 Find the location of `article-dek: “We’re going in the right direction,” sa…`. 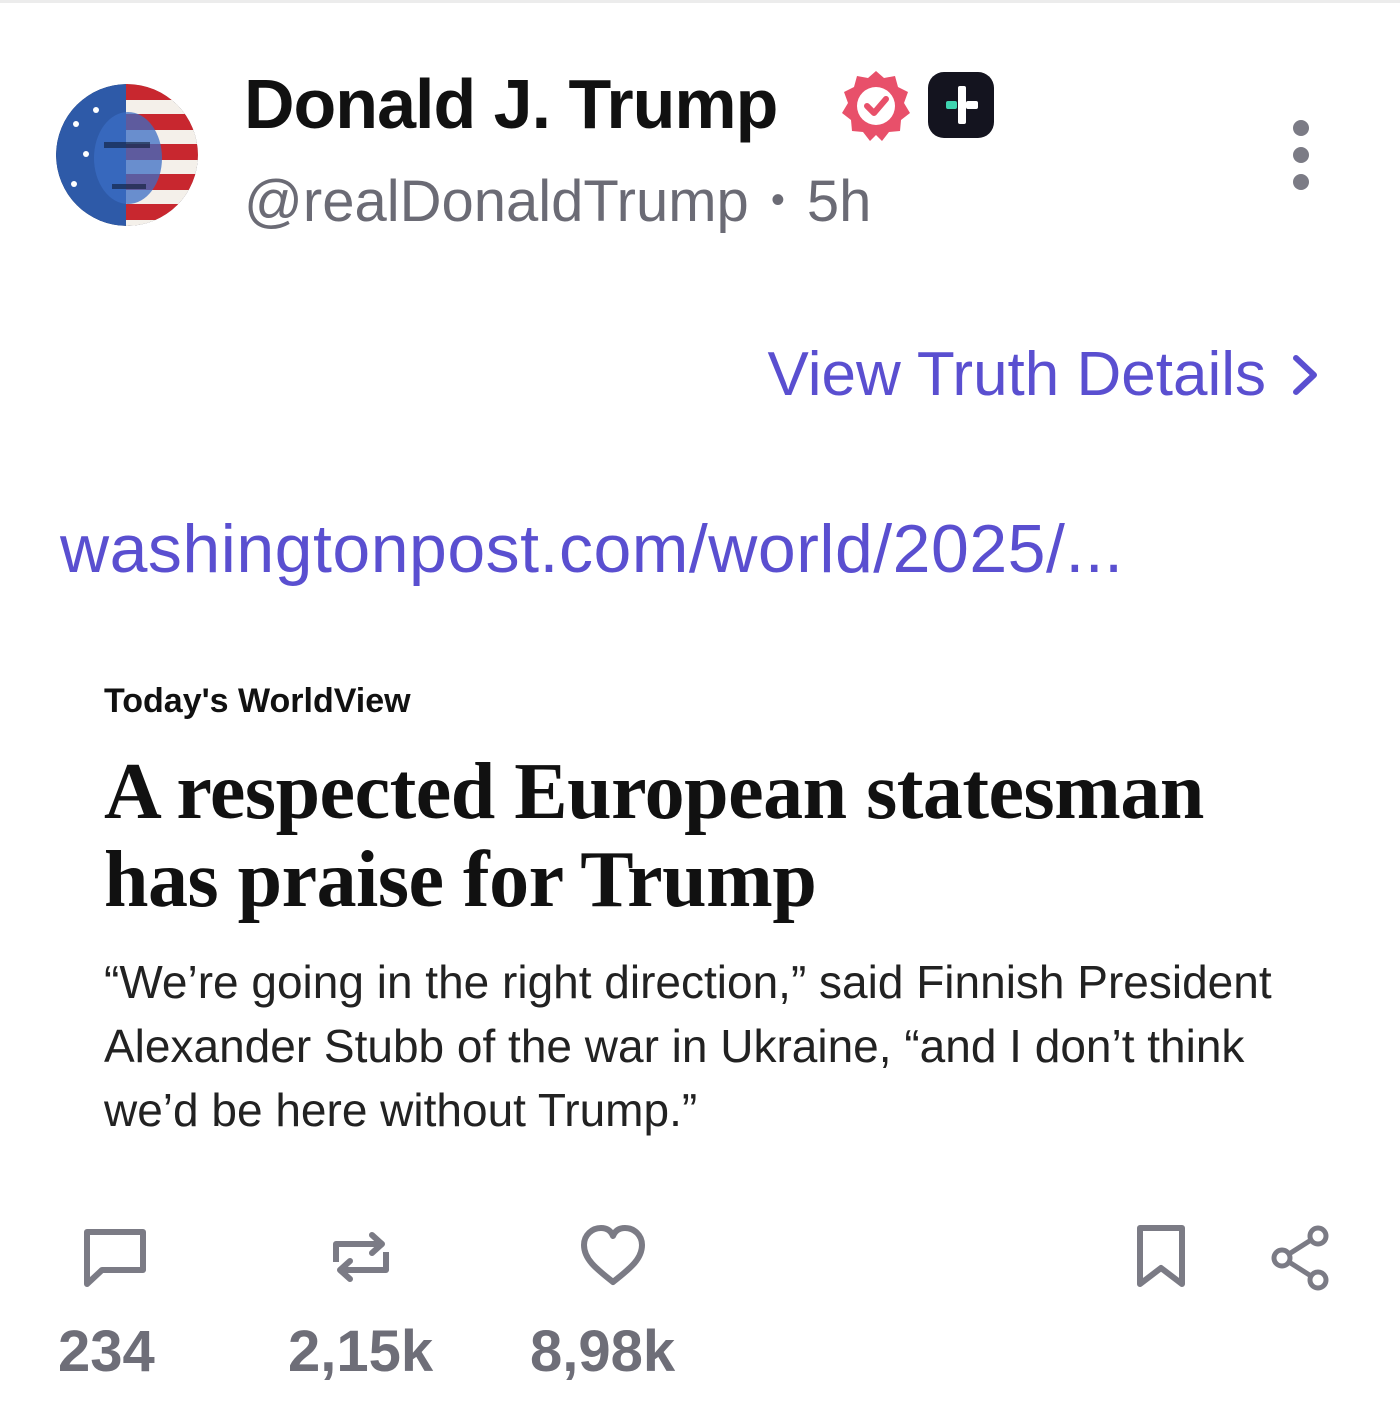

article-dek: “We’re going in the right direction,” sa… is located at coordinates (688, 1046).